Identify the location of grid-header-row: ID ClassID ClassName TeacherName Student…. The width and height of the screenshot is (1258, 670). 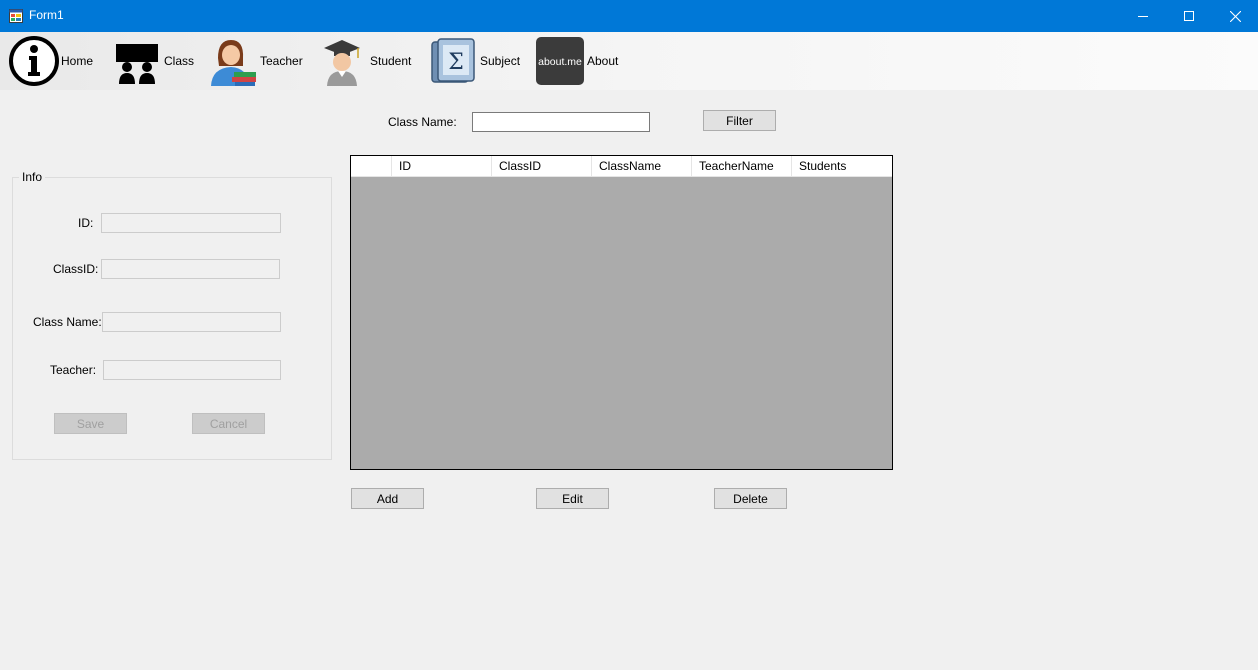
(621, 166).